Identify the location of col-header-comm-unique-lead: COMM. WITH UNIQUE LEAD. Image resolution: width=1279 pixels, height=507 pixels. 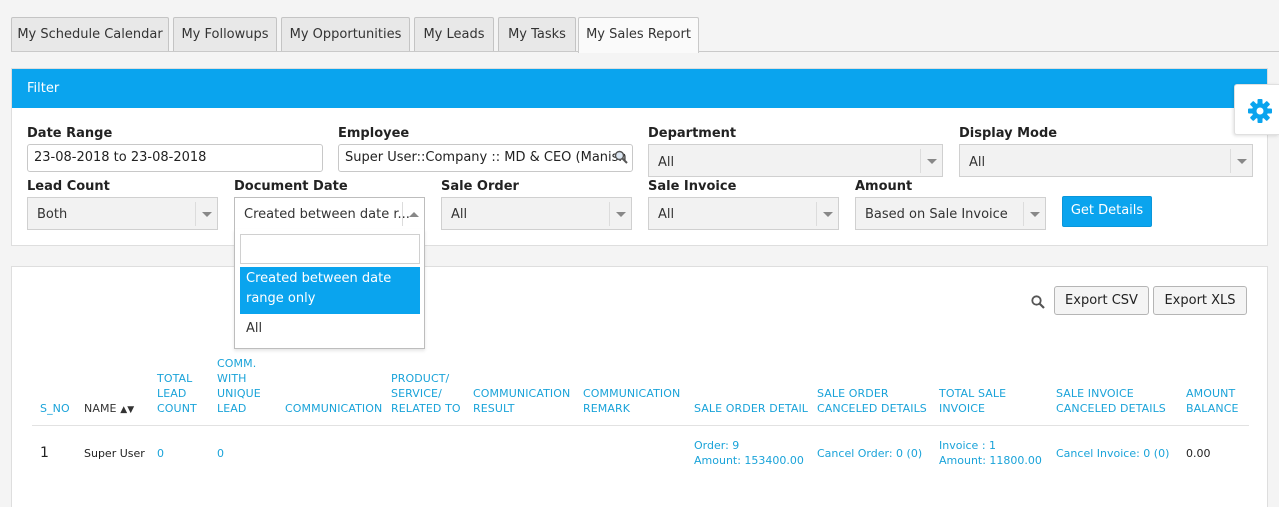
(239, 386).